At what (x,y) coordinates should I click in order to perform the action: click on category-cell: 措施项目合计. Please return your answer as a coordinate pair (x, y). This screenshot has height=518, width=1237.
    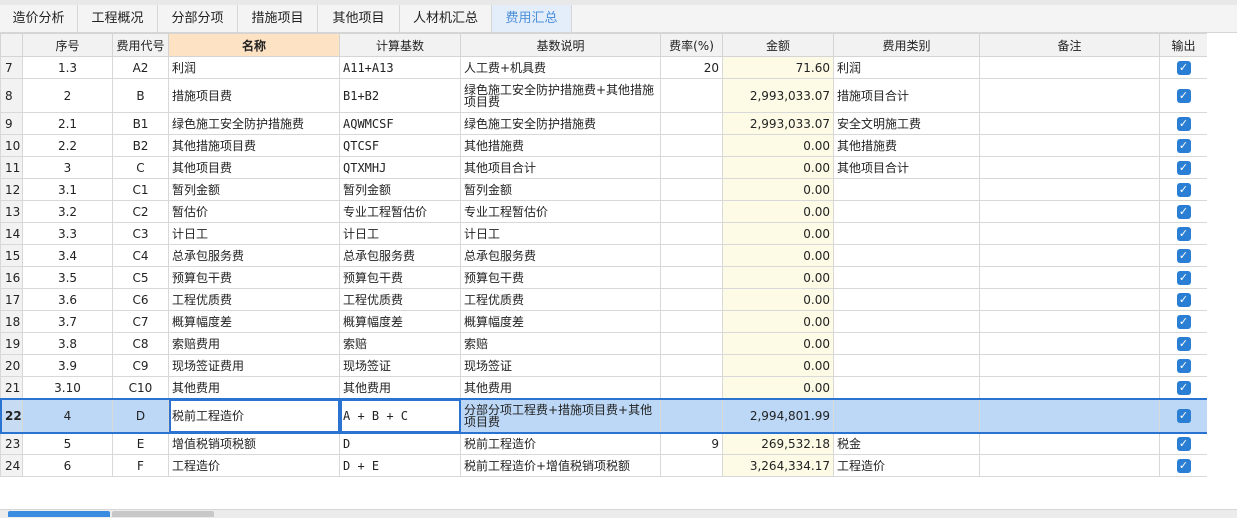
    Looking at the image, I should click on (906, 95).